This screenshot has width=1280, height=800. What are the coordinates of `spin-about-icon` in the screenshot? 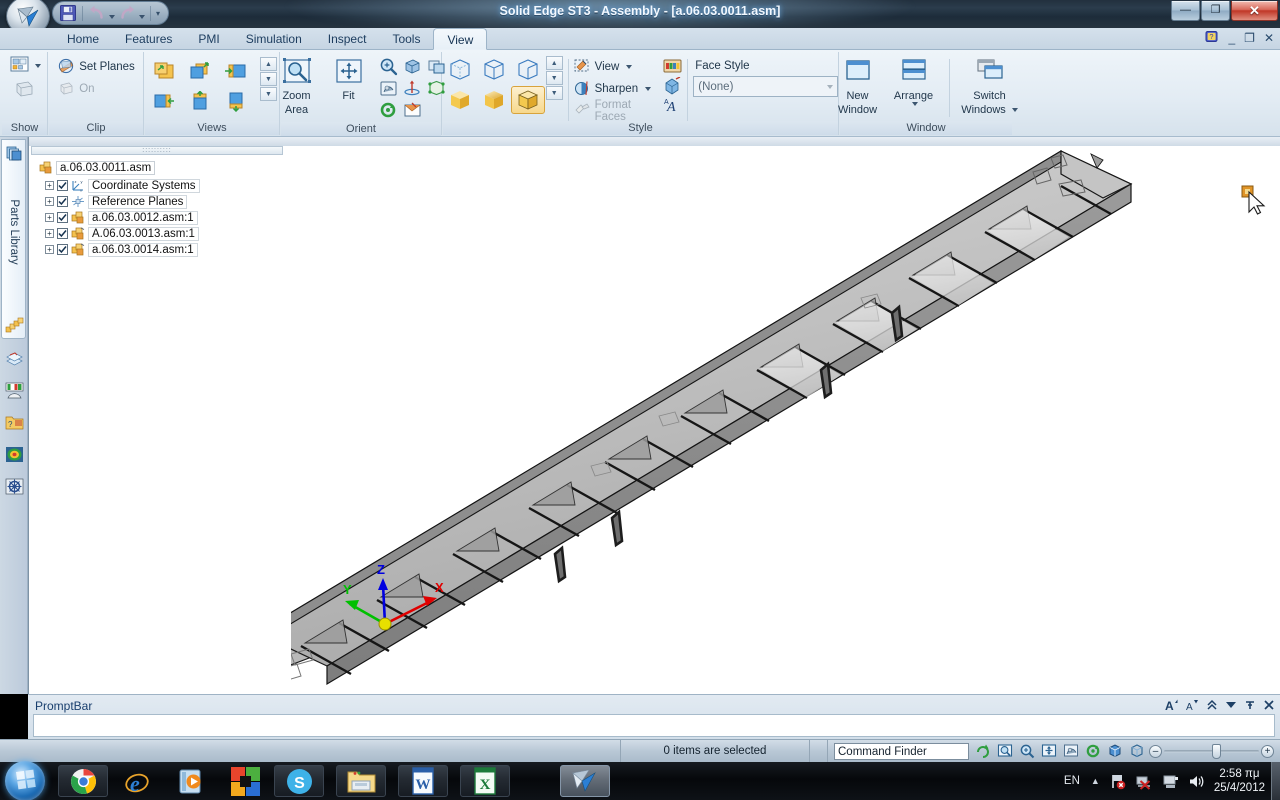 It's located at (412, 88).